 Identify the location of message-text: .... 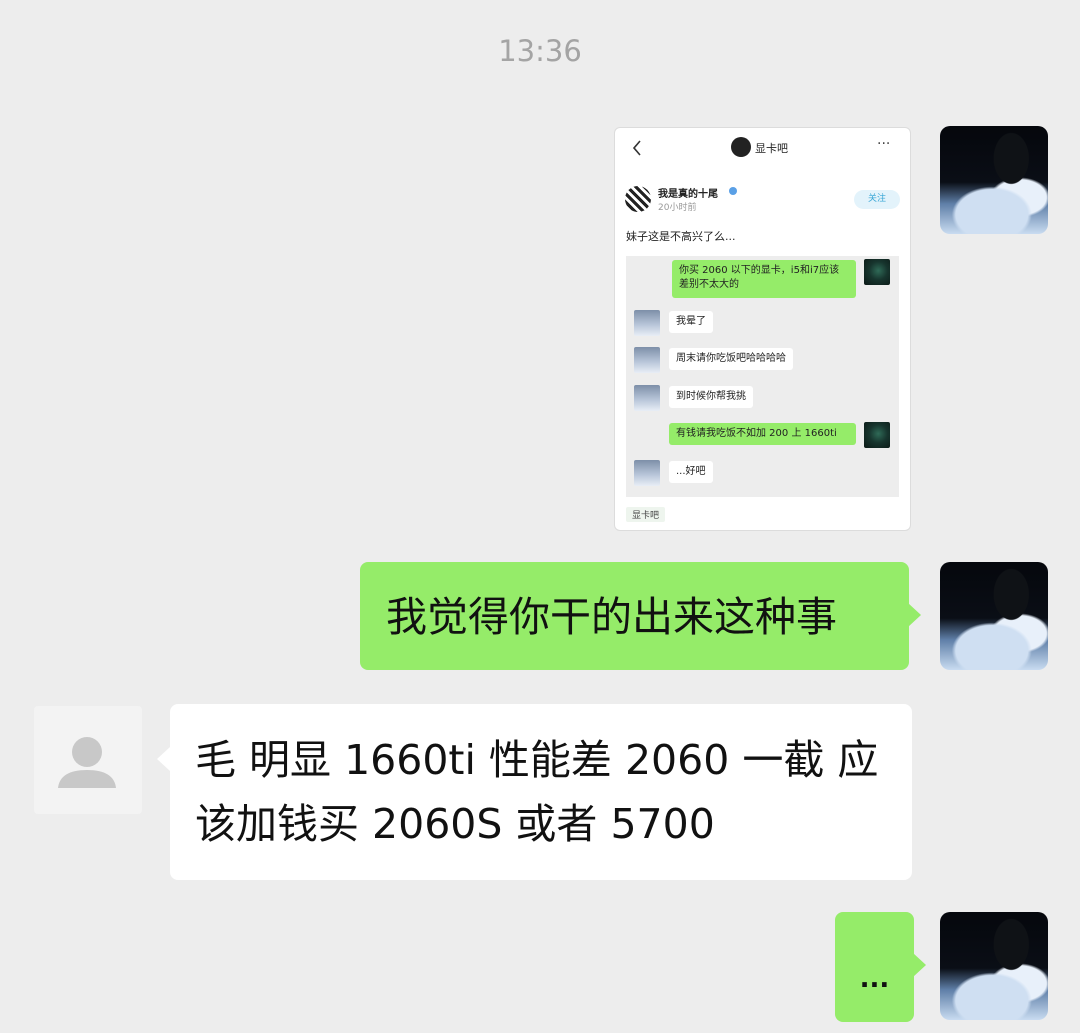
(874, 979).